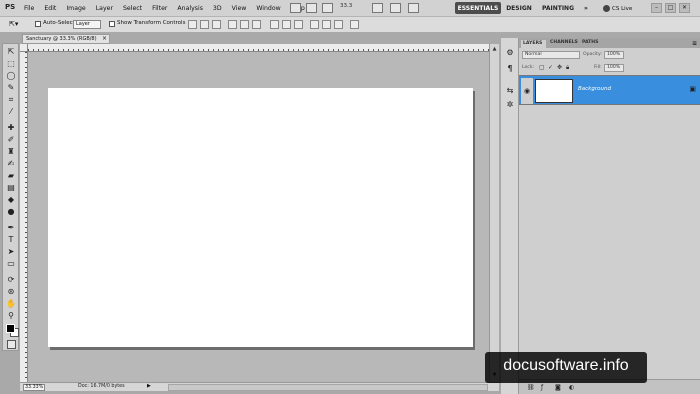 The image size is (700, 394). Describe the element at coordinates (11, 112) in the screenshot. I see `eyedropper-icon: ⁄` at that location.